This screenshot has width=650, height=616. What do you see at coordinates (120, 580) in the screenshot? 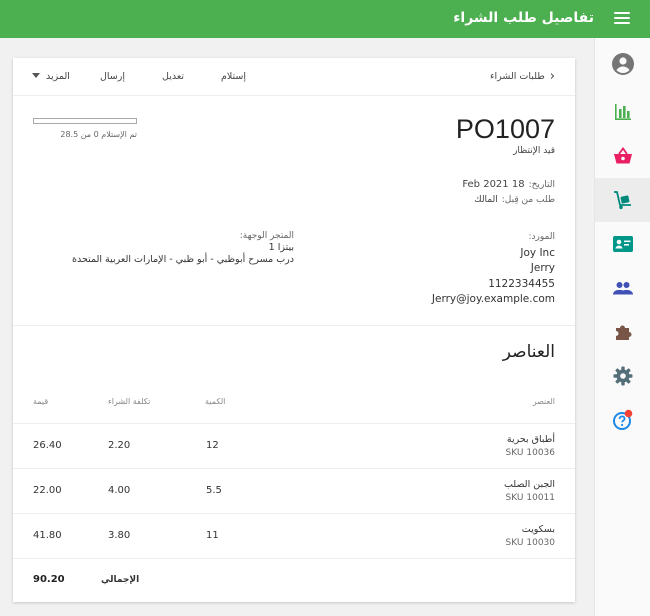
I see `total-label: الإجمالي` at bounding box center [120, 580].